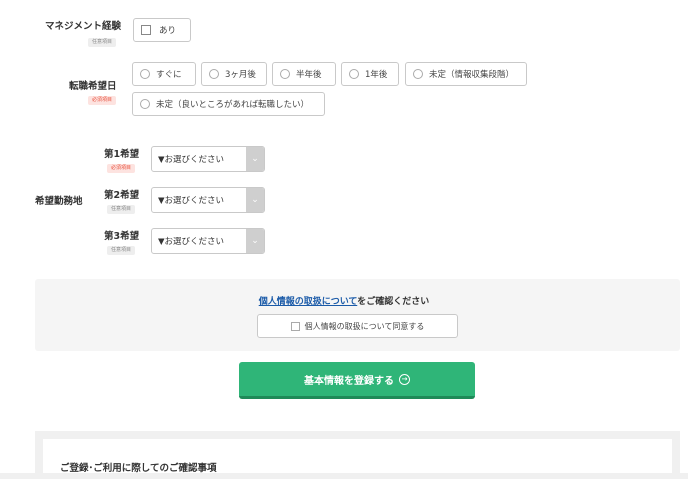 The height and width of the screenshot is (479, 688). What do you see at coordinates (122, 236) in the screenshot?
I see `location-choice-3-label: 第3希望` at bounding box center [122, 236].